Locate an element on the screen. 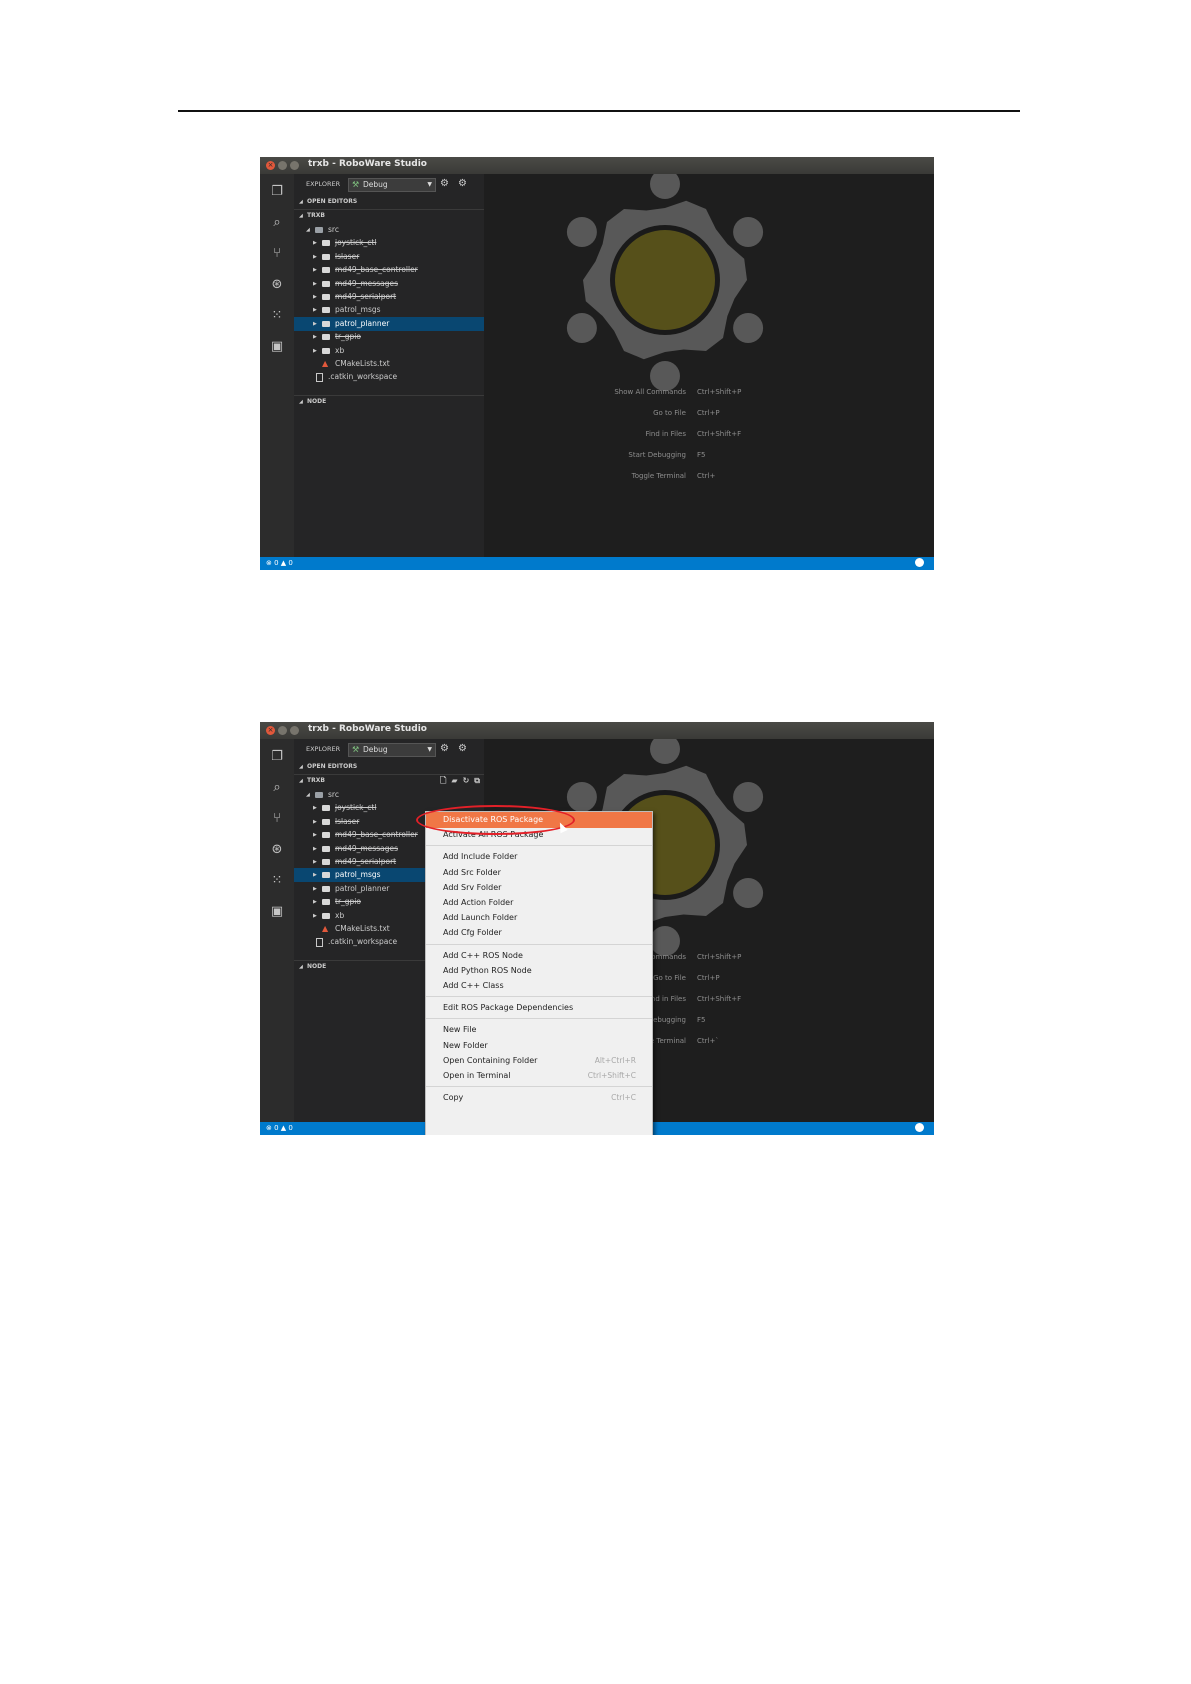 Image resolution: width=1191 pixels, height=1684 pixels. tree-package-patrol-msgs: ▶ patrol_msgs is located at coordinates (389, 310).